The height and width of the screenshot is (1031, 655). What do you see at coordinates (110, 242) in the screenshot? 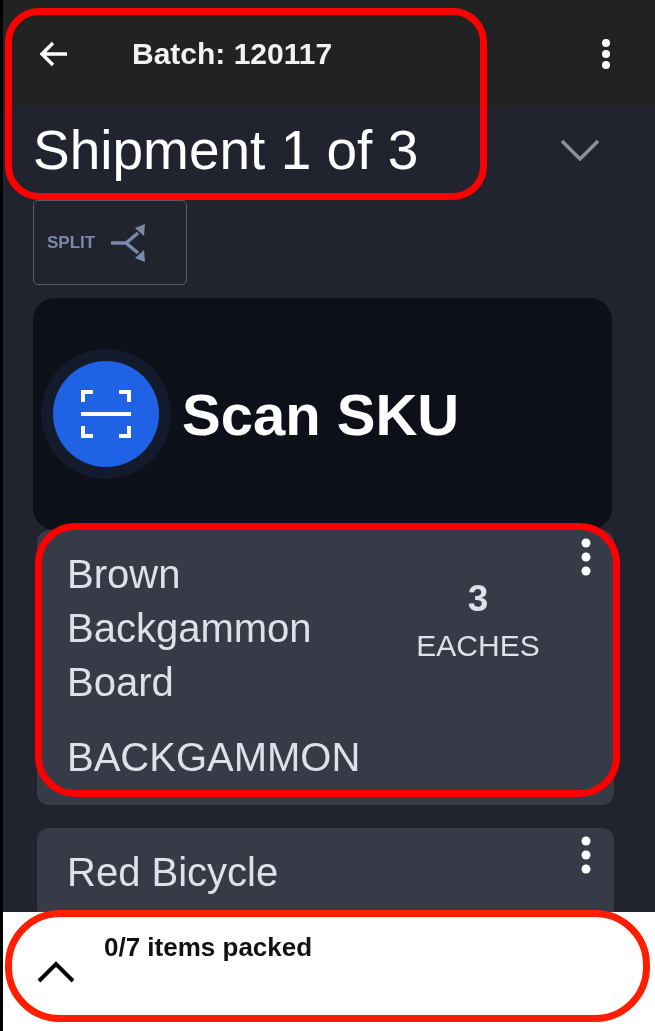
I see `split-button: SPLIT` at bounding box center [110, 242].